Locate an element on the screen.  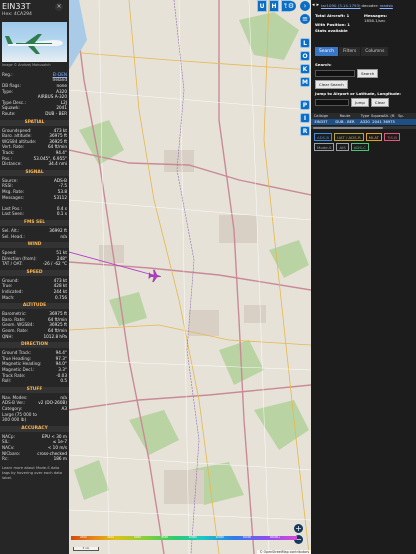
source-filter-chips: ADS-B UAT / ADS-R MLAT TIS-B Mode-S AIS ADS-C is located at coordinates (363, 140).